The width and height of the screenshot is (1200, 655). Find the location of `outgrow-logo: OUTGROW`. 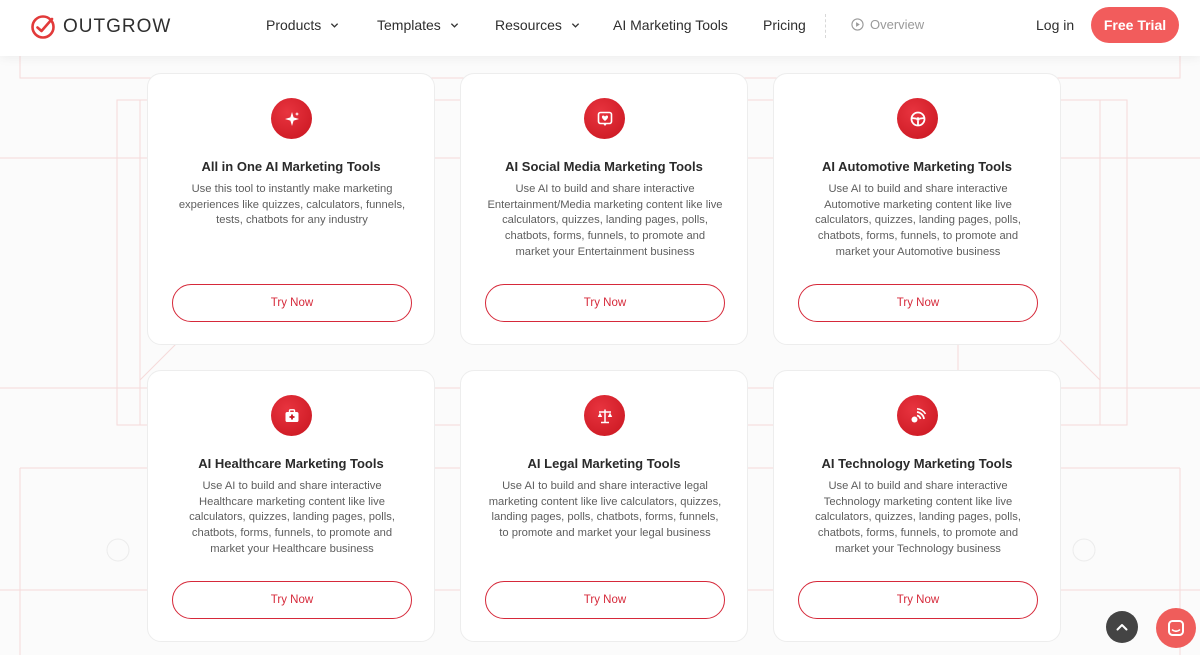

outgrow-logo: OUTGROW is located at coordinates (100, 27).